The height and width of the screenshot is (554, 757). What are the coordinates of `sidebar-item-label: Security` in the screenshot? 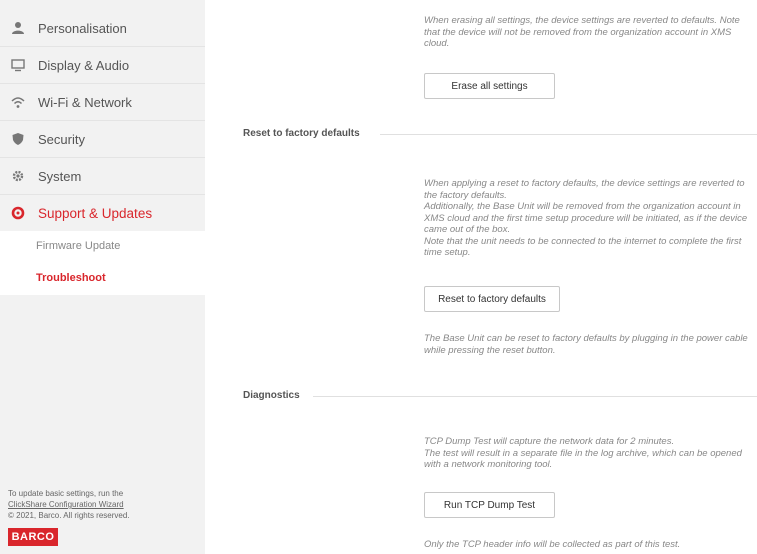 It's located at (61, 139).